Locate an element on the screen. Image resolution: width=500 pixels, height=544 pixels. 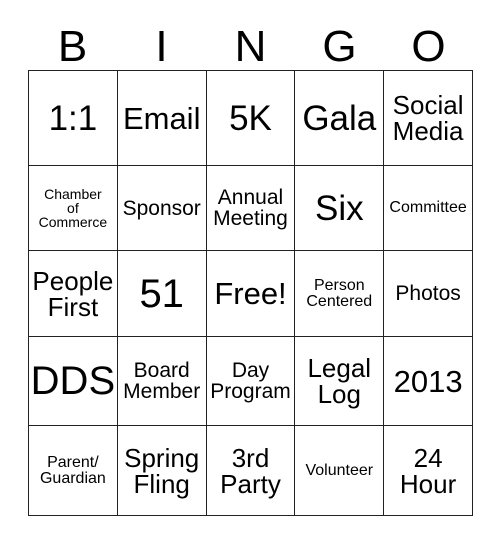
bingo-cell-o4: 2013 is located at coordinates (428, 381).